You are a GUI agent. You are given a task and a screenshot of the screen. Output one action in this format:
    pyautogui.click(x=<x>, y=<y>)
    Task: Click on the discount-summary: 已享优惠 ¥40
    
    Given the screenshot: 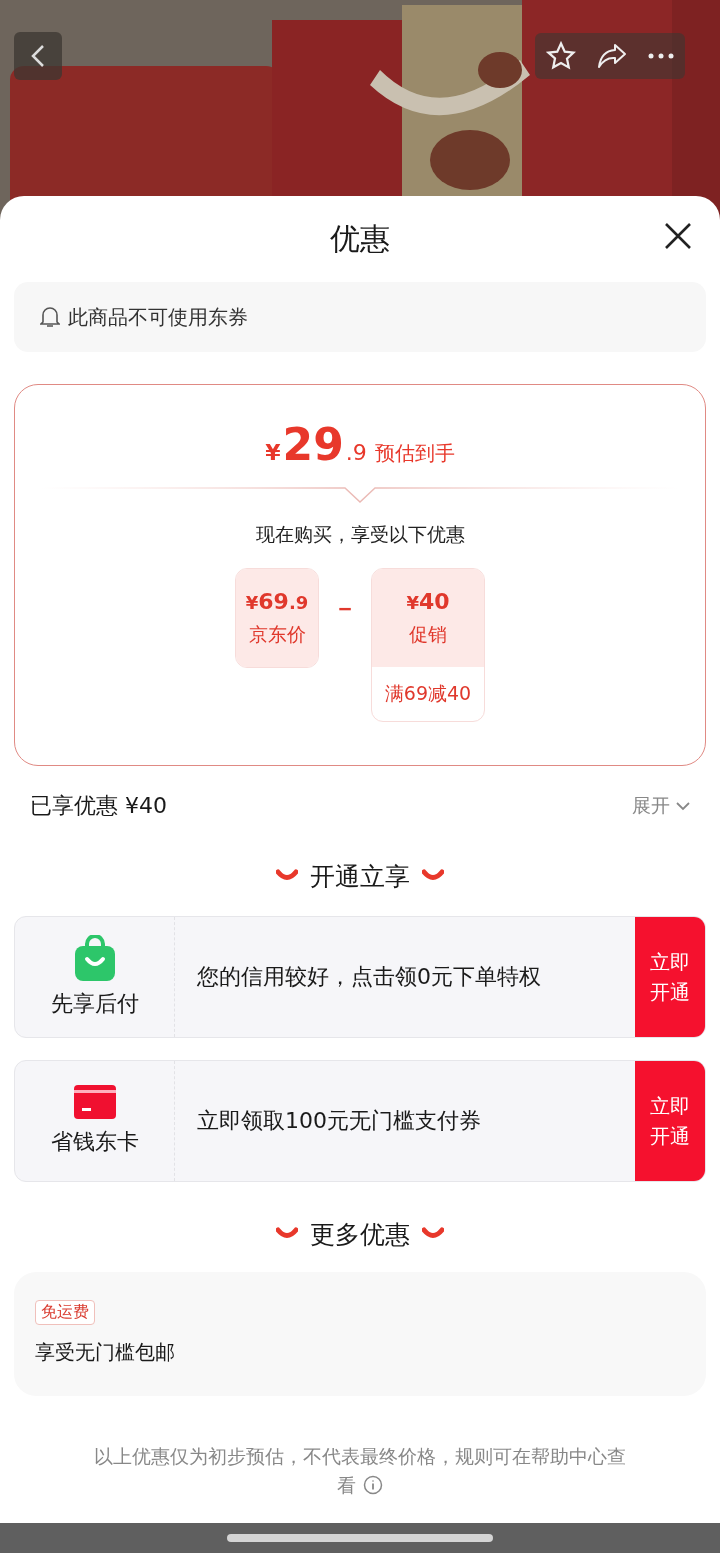 What is the action you would take?
    pyautogui.click(x=98, y=806)
    